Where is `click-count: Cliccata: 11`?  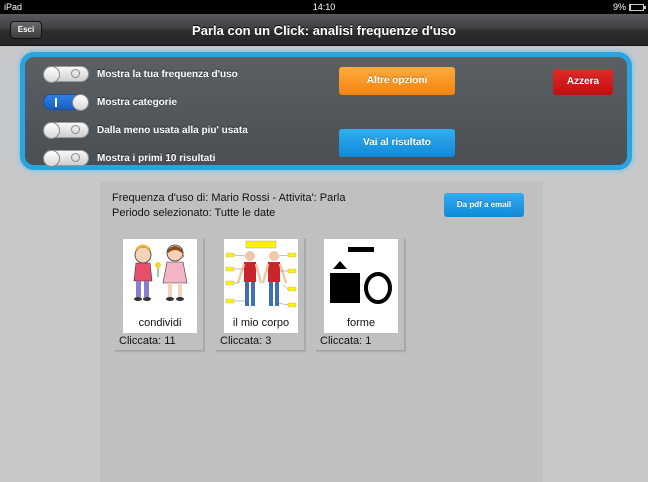 click-count: Cliccata: 11 is located at coordinates (147, 341).